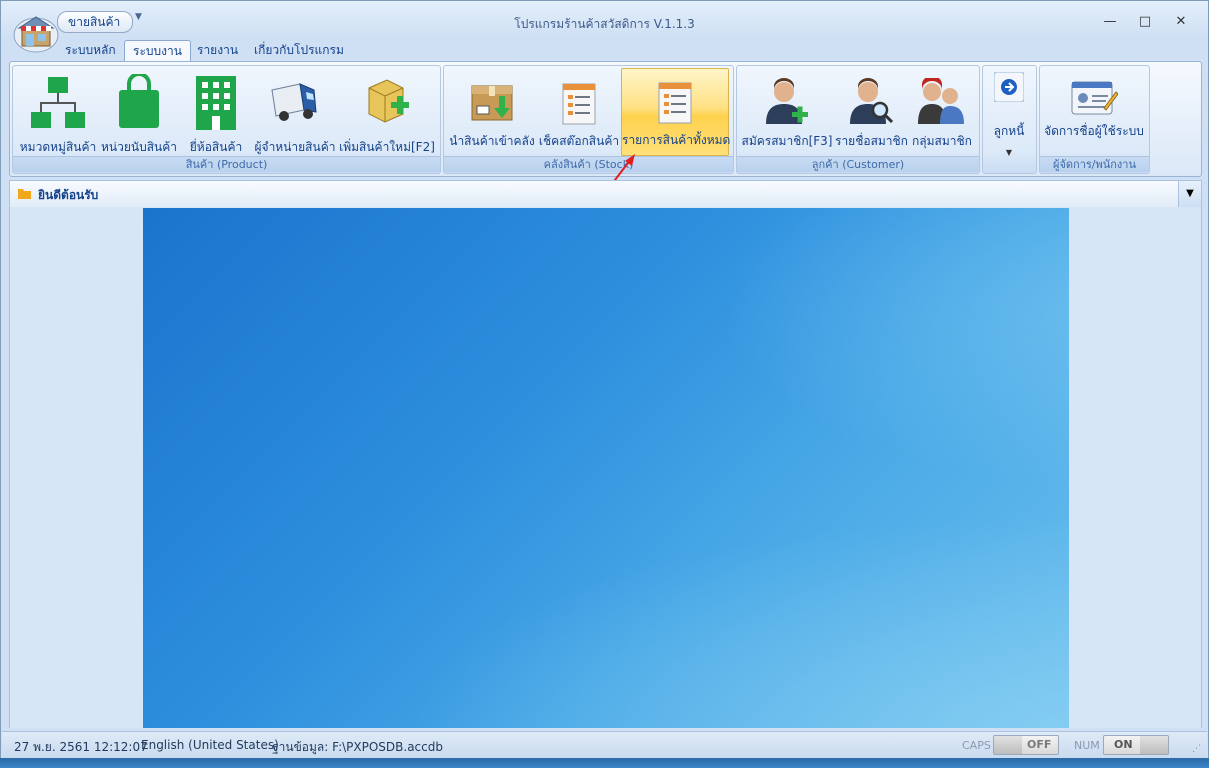 Image resolution: width=1209 pixels, height=768 pixels. I want to click on minimize-button: —, so click(1110, 22).